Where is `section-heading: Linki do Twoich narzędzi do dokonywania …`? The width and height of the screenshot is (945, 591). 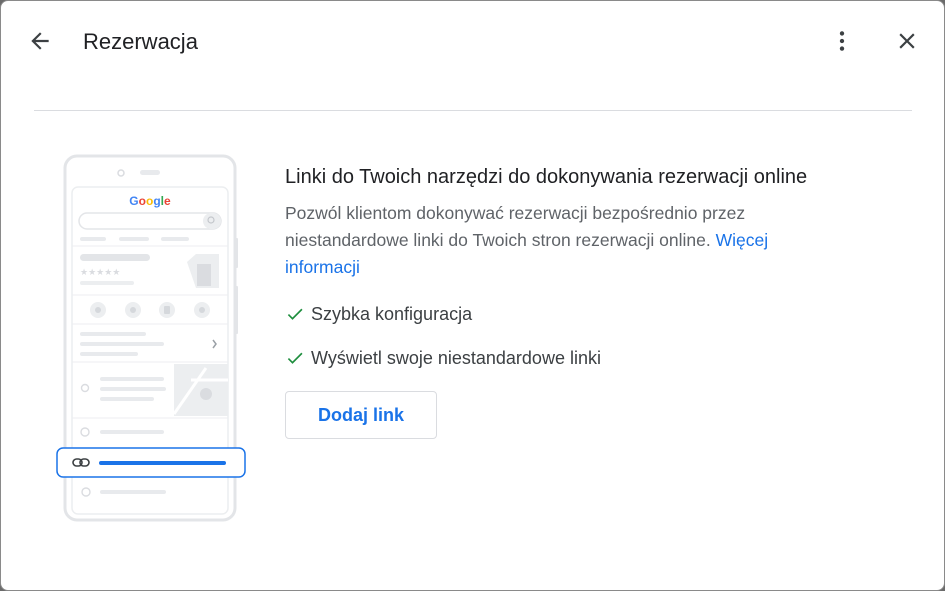
section-heading: Linki do Twoich narzędzi do dokonywania … is located at coordinates (546, 177).